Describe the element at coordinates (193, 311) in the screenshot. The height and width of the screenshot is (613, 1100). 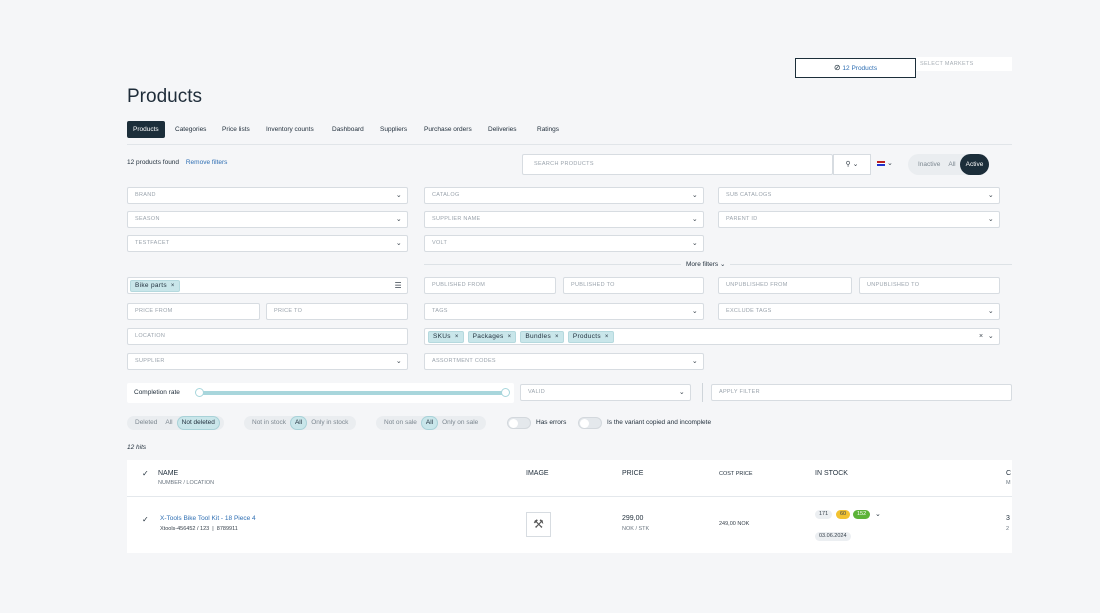
I see `price-from-input: PRICE FROM` at that location.